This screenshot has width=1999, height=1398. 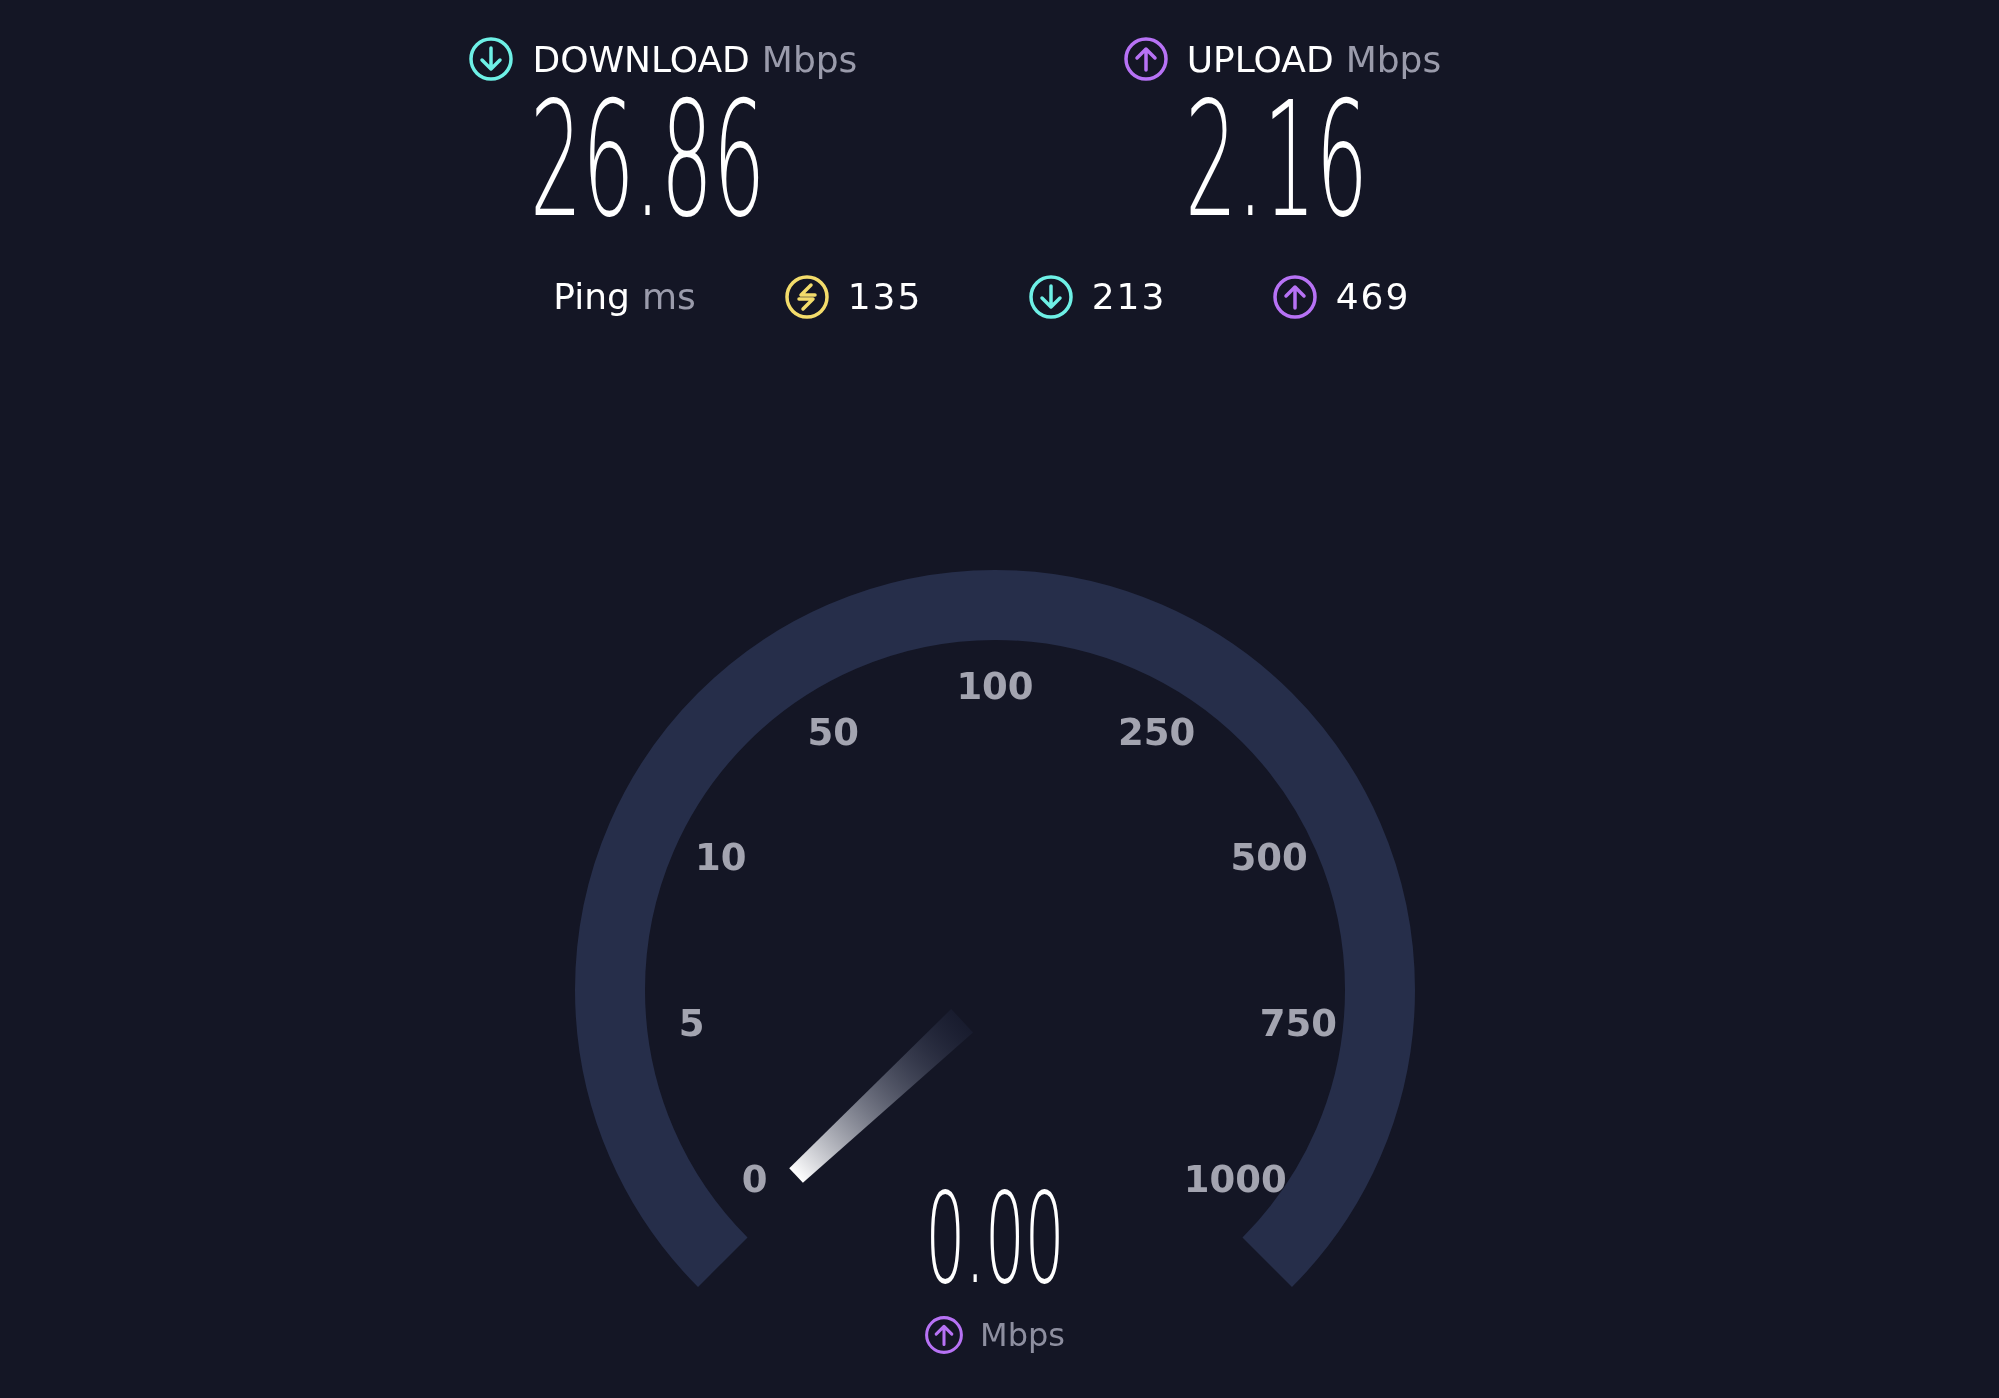 I want to click on scale-label: 0, so click(x=754, y=1179).